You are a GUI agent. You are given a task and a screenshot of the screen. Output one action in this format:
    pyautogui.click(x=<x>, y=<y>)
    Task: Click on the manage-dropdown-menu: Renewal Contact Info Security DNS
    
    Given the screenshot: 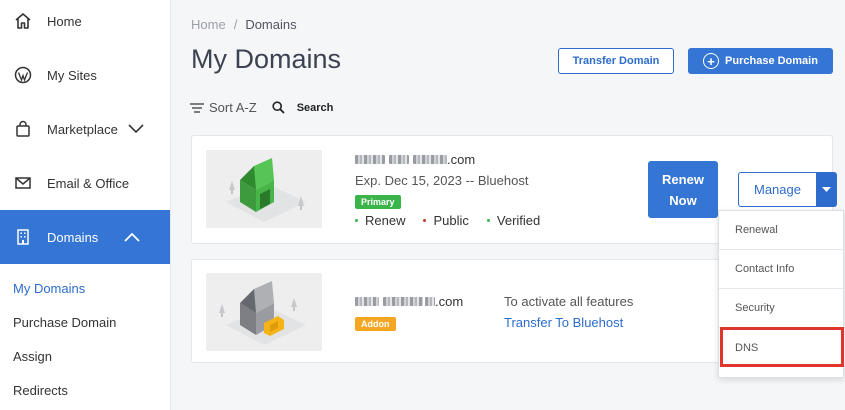 What is the action you would take?
    pyautogui.click(x=781, y=294)
    